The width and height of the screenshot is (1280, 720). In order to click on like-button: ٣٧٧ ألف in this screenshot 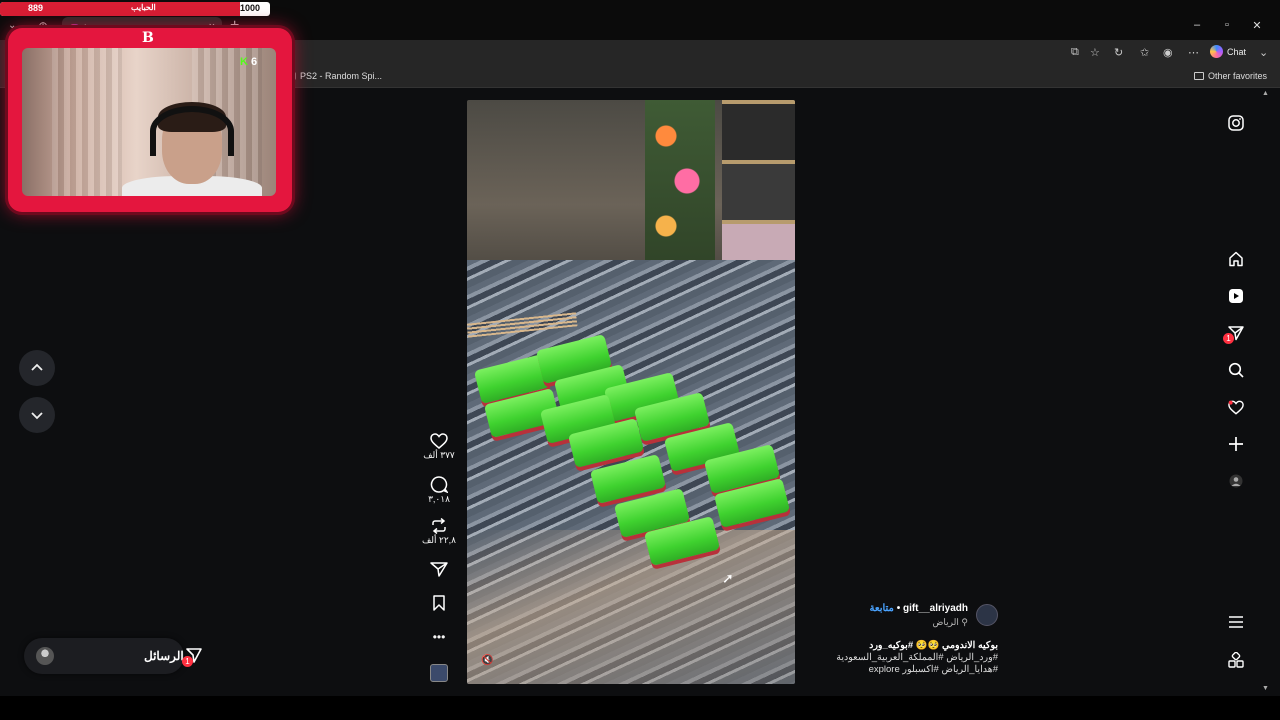, I will do `click(439, 447)`.